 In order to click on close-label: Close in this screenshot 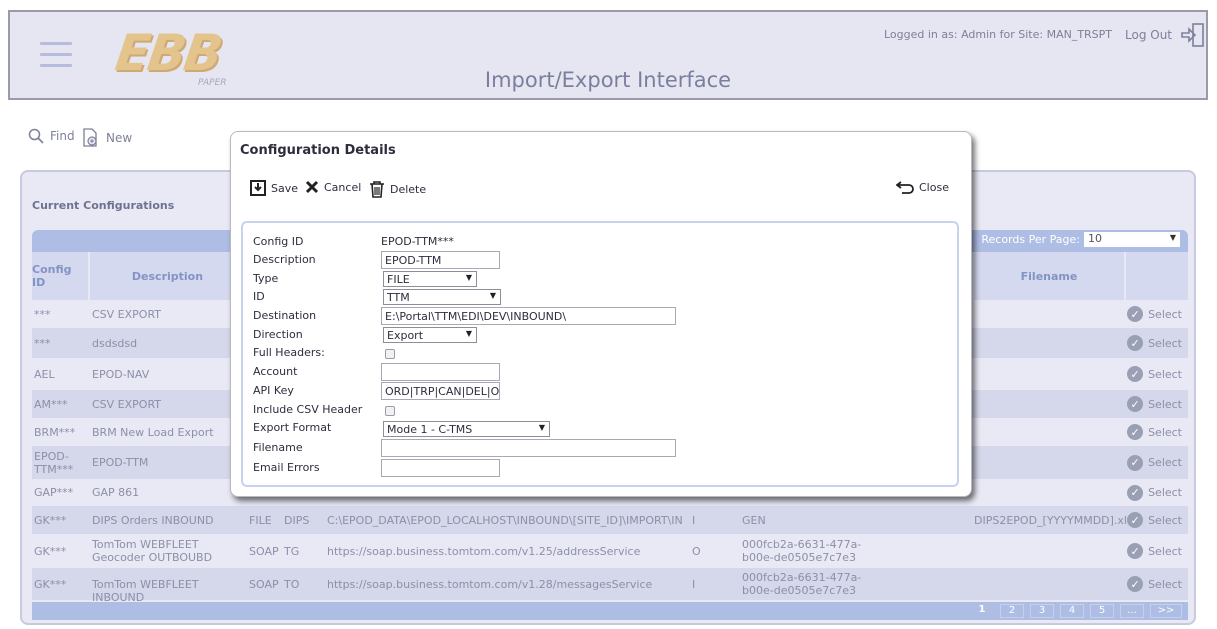, I will do `click(934, 187)`.